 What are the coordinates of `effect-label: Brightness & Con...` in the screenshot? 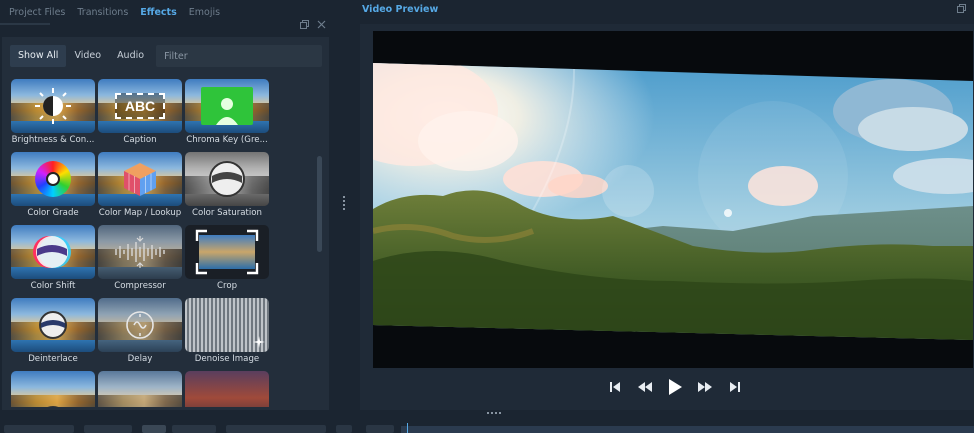 It's located at (53, 140).